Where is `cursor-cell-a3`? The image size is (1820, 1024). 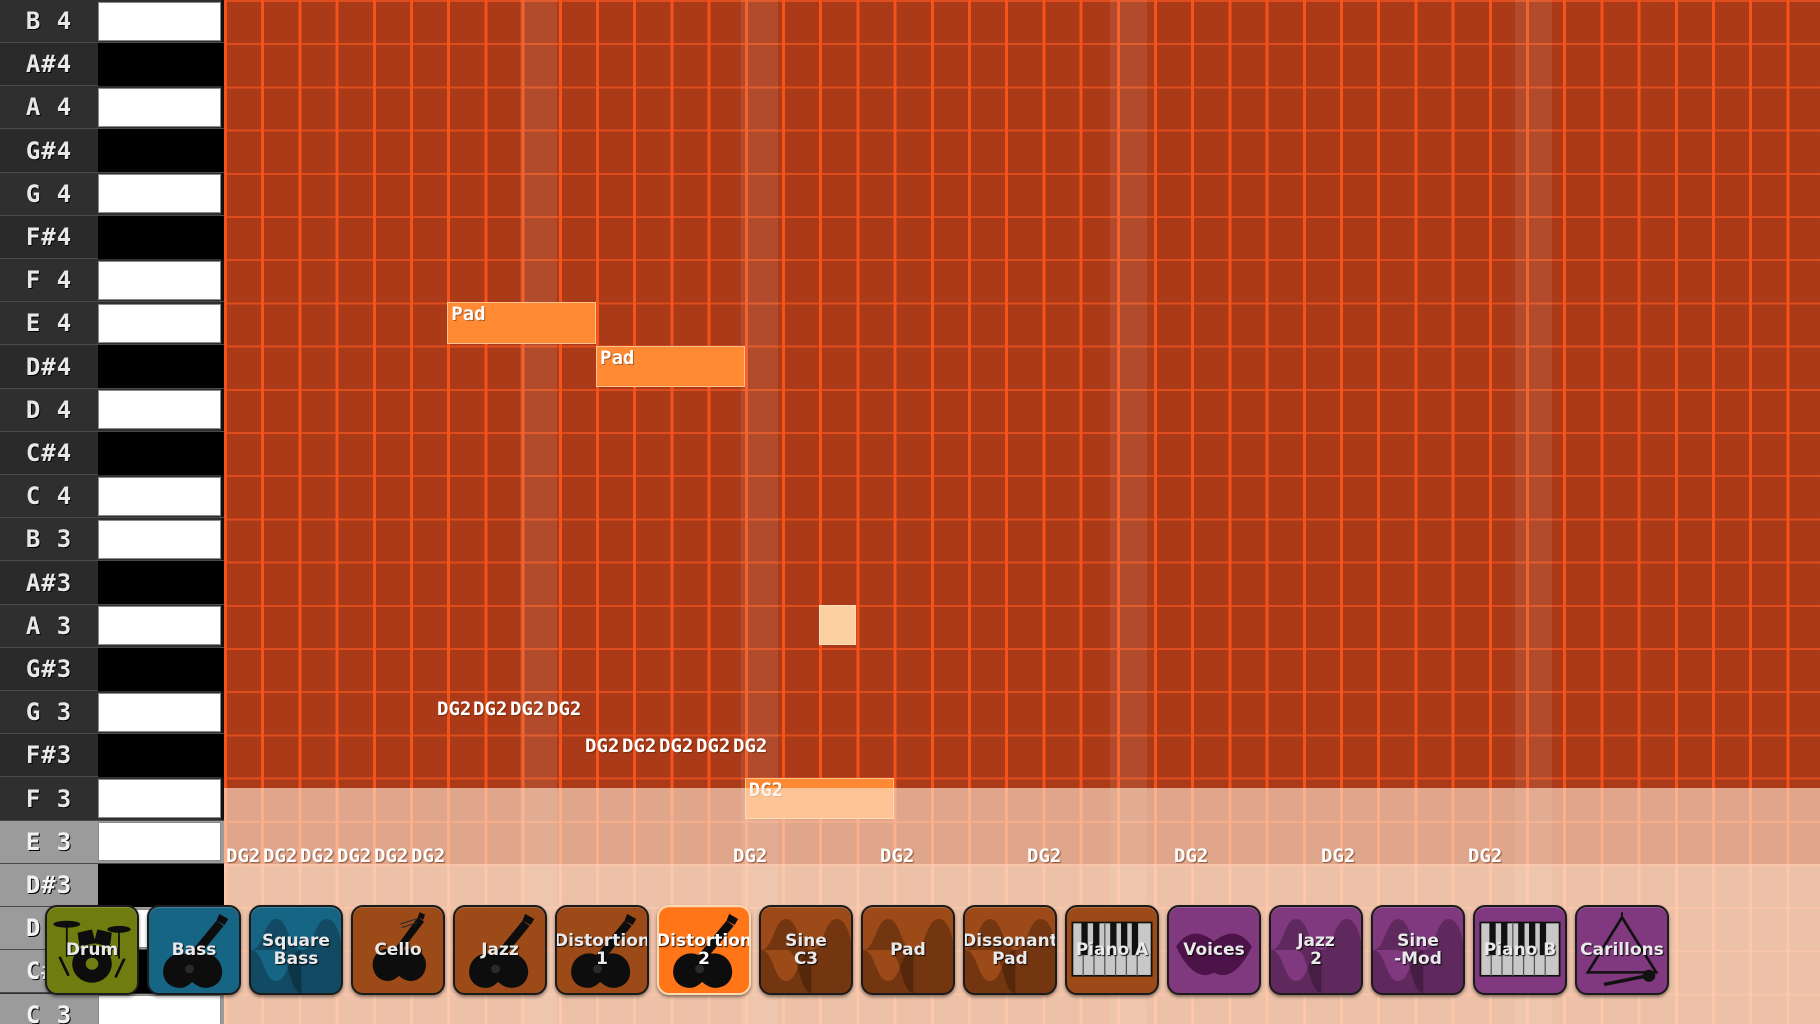
cursor-cell-a3 is located at coordinates (838, 624).